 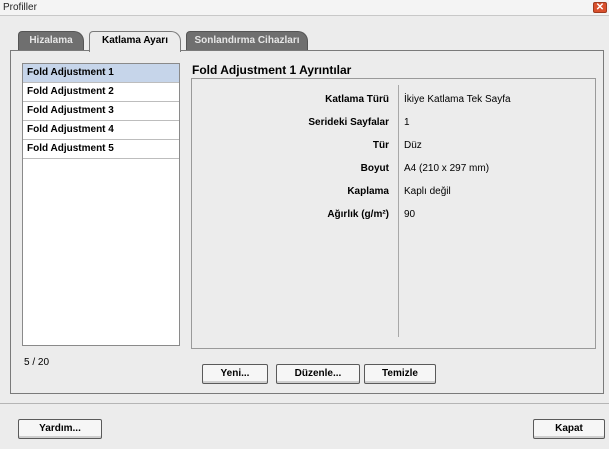 I want to click on detail-label: Tür, so click(x=380, y=145).